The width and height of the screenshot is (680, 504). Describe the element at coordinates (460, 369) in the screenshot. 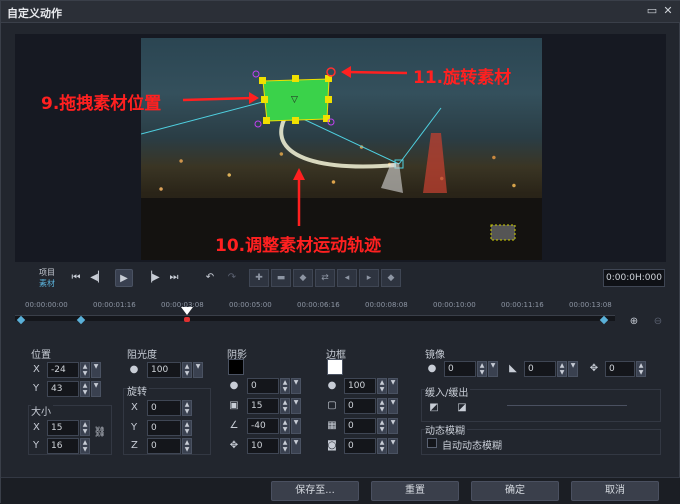

I see `mirror-v1-input: 0` at that location.